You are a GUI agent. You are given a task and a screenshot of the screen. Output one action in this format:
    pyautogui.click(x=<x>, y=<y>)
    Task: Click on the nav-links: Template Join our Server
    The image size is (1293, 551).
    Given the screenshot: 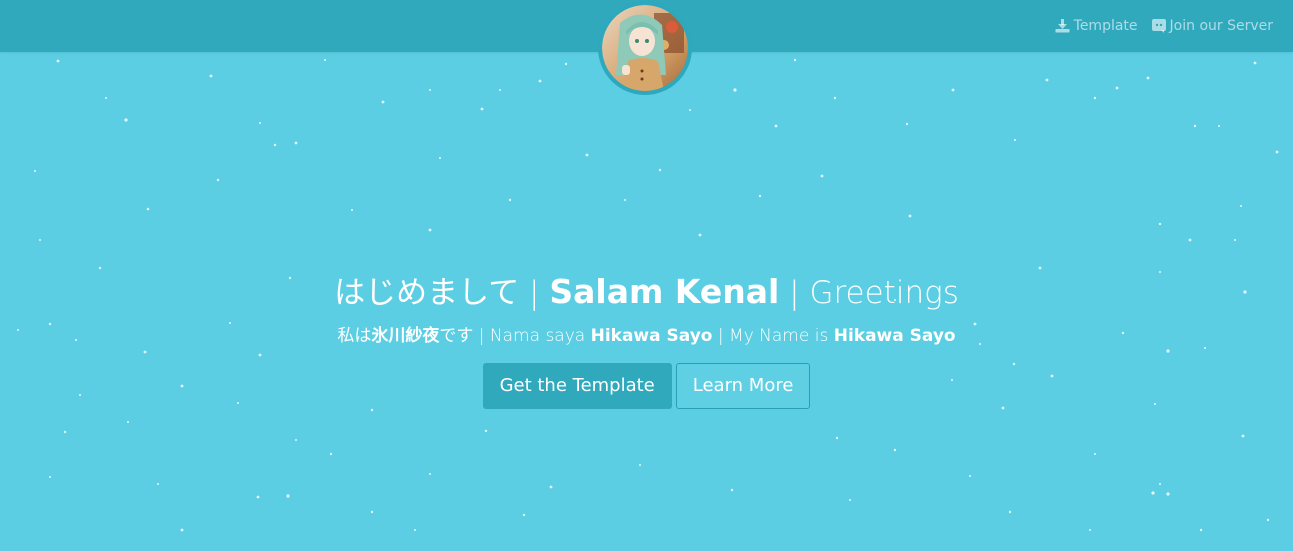 What is the action you would take?
    pyautogui.click(x=1164, y=26)
    